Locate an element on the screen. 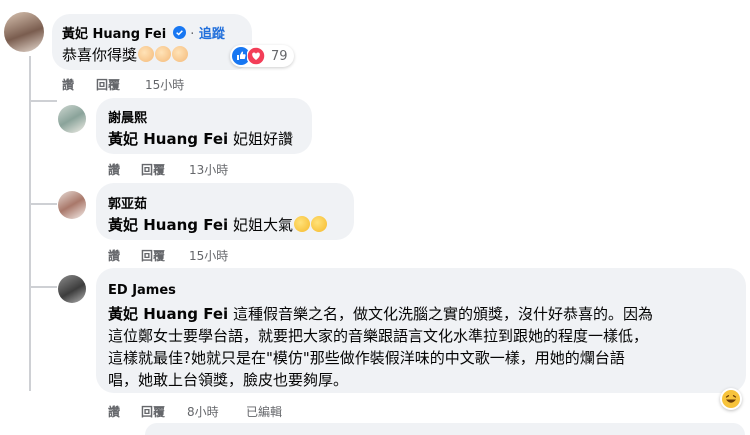 This screenshot has width=750, height=435. author-name: 黃妃 Huang Fei is located at coordinates (114, 34).